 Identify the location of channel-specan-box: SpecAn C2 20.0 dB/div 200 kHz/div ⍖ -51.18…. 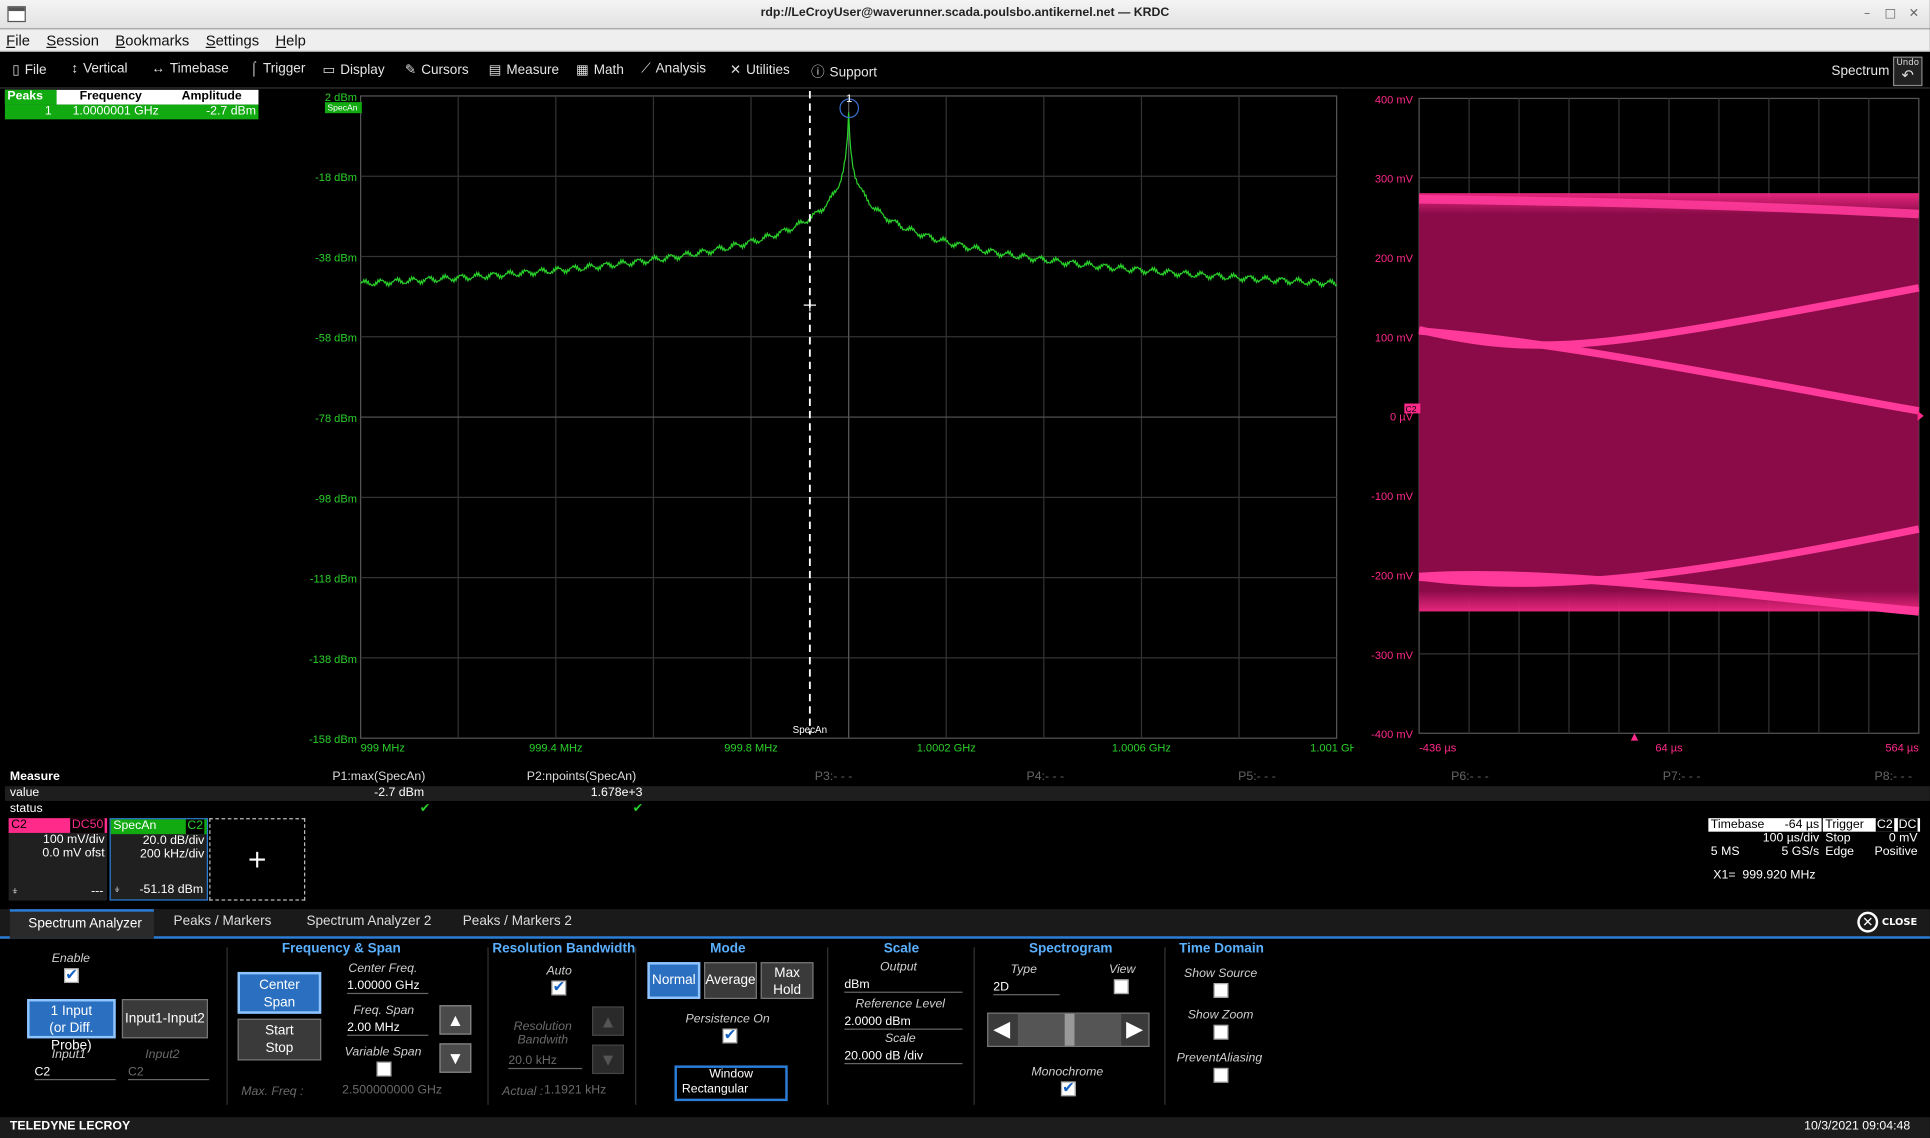
(159, 859).